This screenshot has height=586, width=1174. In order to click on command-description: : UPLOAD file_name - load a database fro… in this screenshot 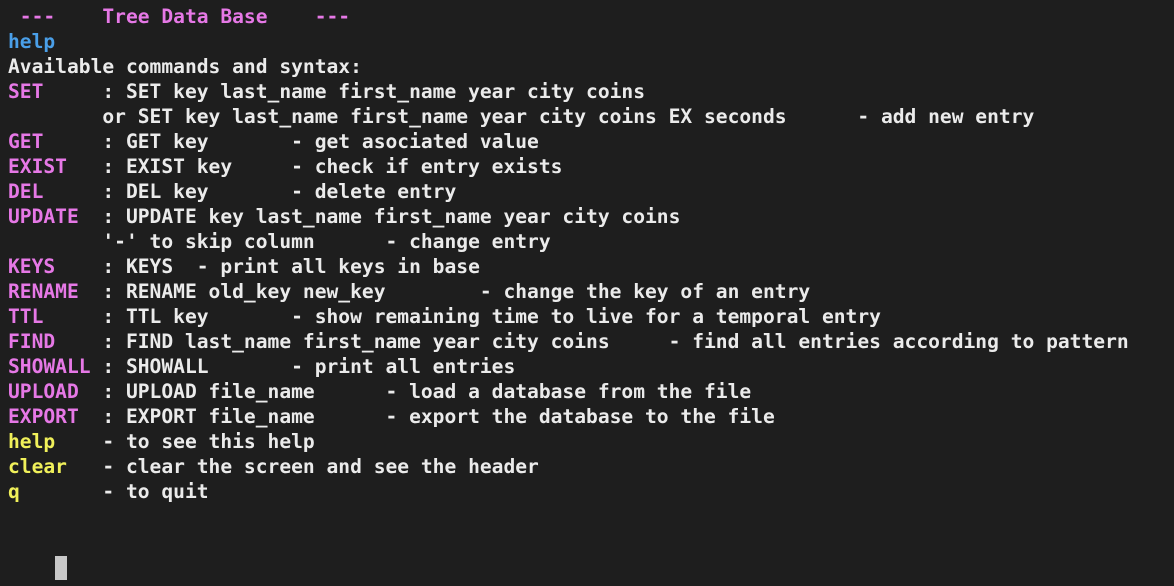, I will do `click(427, 391)`.